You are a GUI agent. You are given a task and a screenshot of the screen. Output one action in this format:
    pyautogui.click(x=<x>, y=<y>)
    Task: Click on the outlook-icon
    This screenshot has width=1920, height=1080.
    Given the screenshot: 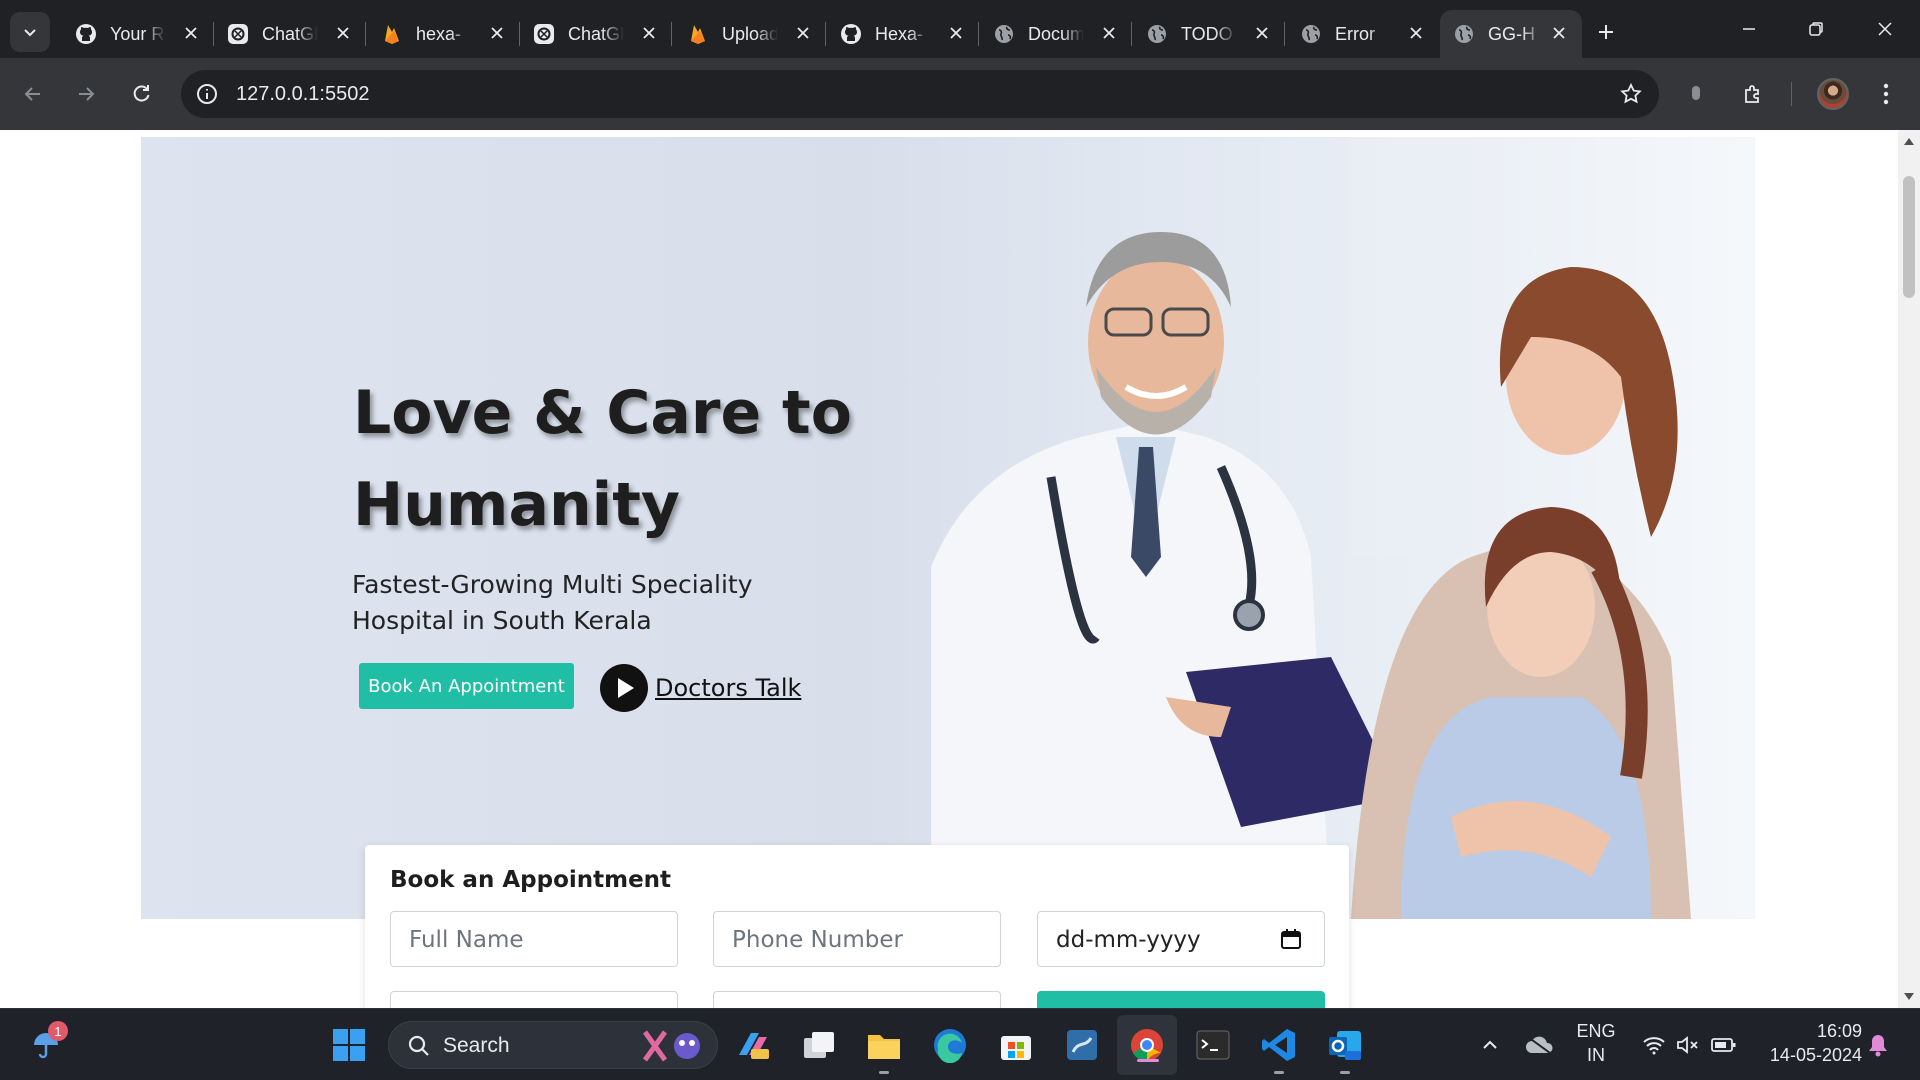 What is the action you would take?
    pyautogui.click(x=1345, y=1045)
    